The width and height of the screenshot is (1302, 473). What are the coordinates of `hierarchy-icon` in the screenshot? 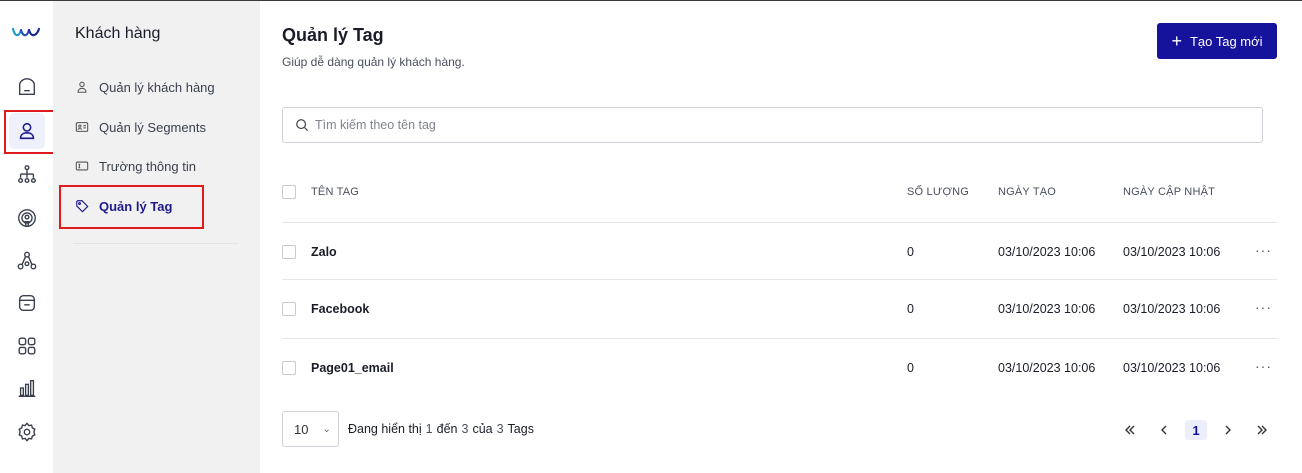 It's located at (27, 174).